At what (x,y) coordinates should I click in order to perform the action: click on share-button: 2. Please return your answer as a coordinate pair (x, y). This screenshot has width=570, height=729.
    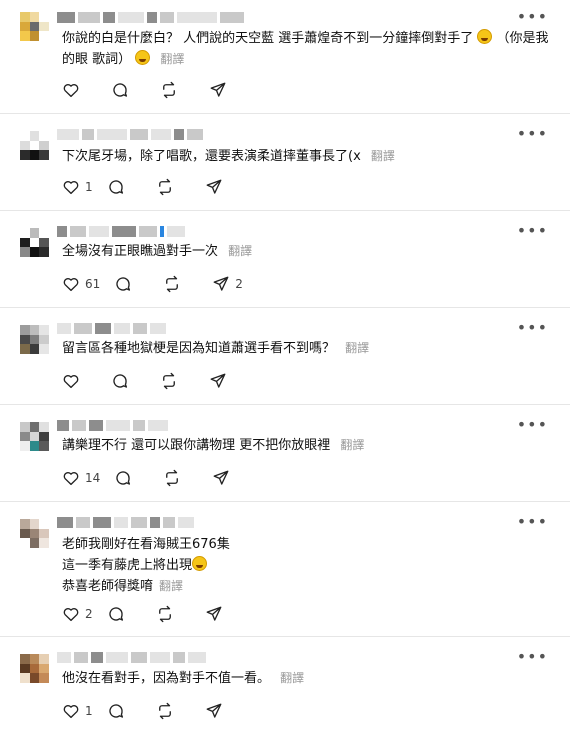
    Looking at the image, I should click on (227, 284).